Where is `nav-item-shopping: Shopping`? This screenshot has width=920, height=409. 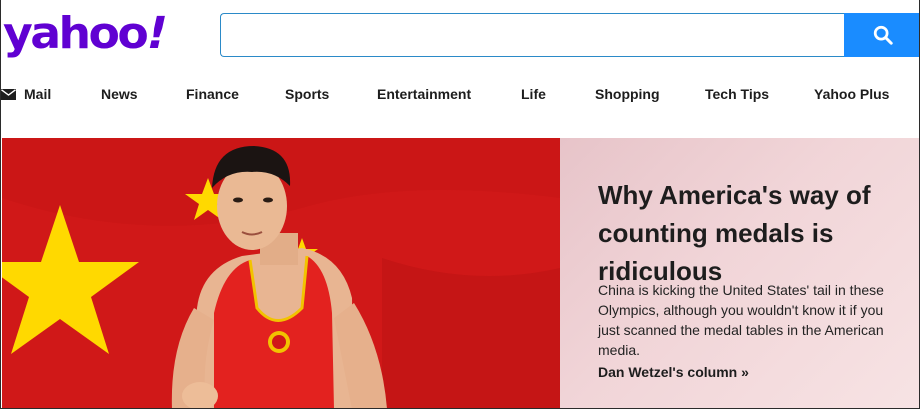
nav-item-shopping: Shopping is located at coordinates (627, 94).